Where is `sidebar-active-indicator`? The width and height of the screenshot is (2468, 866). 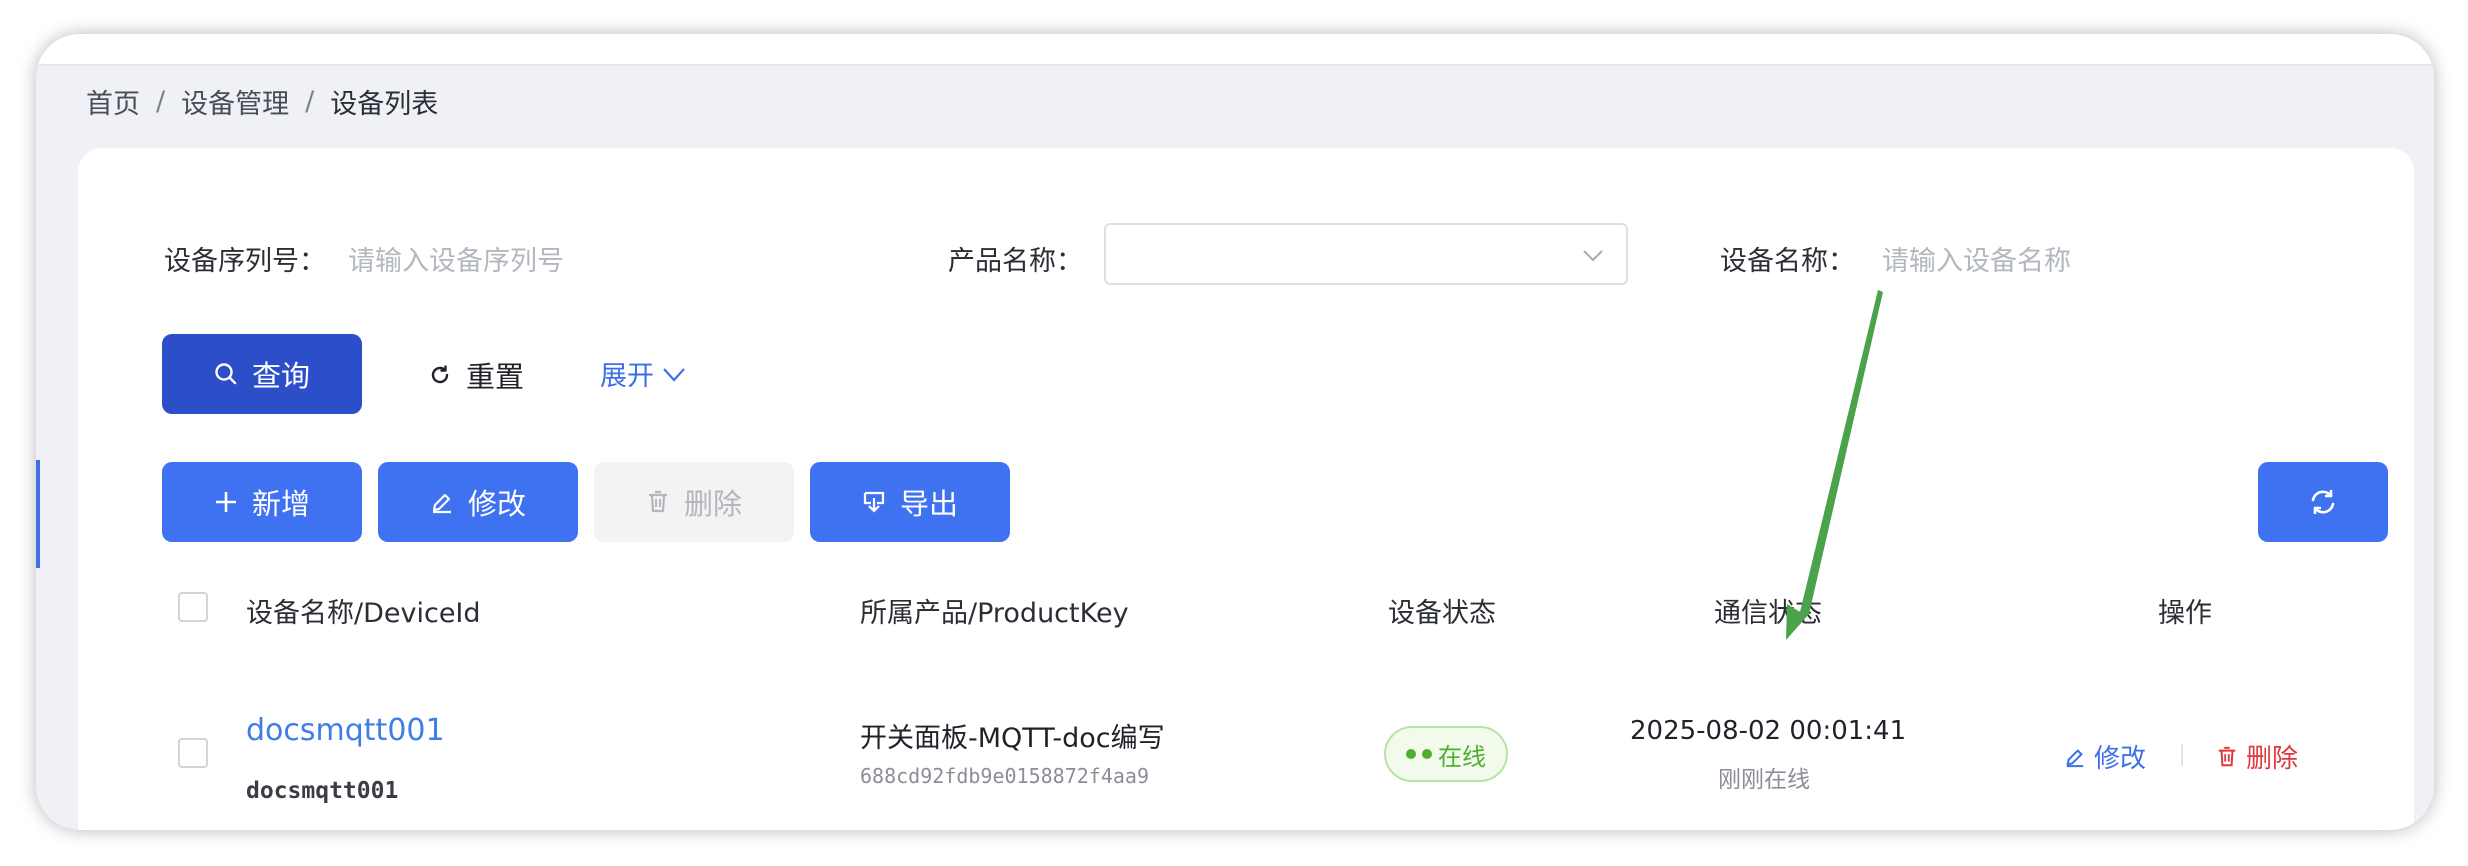
sidebar-active-indicator is located at coordinates (38, 514).